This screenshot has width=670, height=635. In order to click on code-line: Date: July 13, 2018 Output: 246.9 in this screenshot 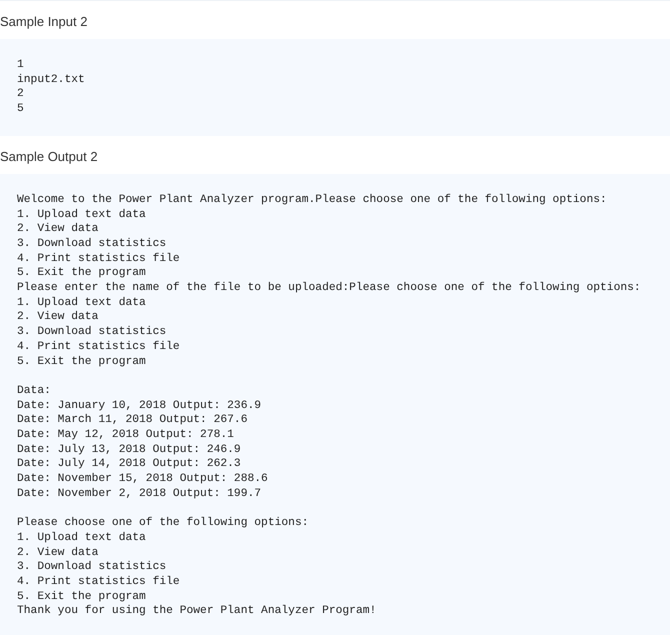, I will do `click(129, 450)`.